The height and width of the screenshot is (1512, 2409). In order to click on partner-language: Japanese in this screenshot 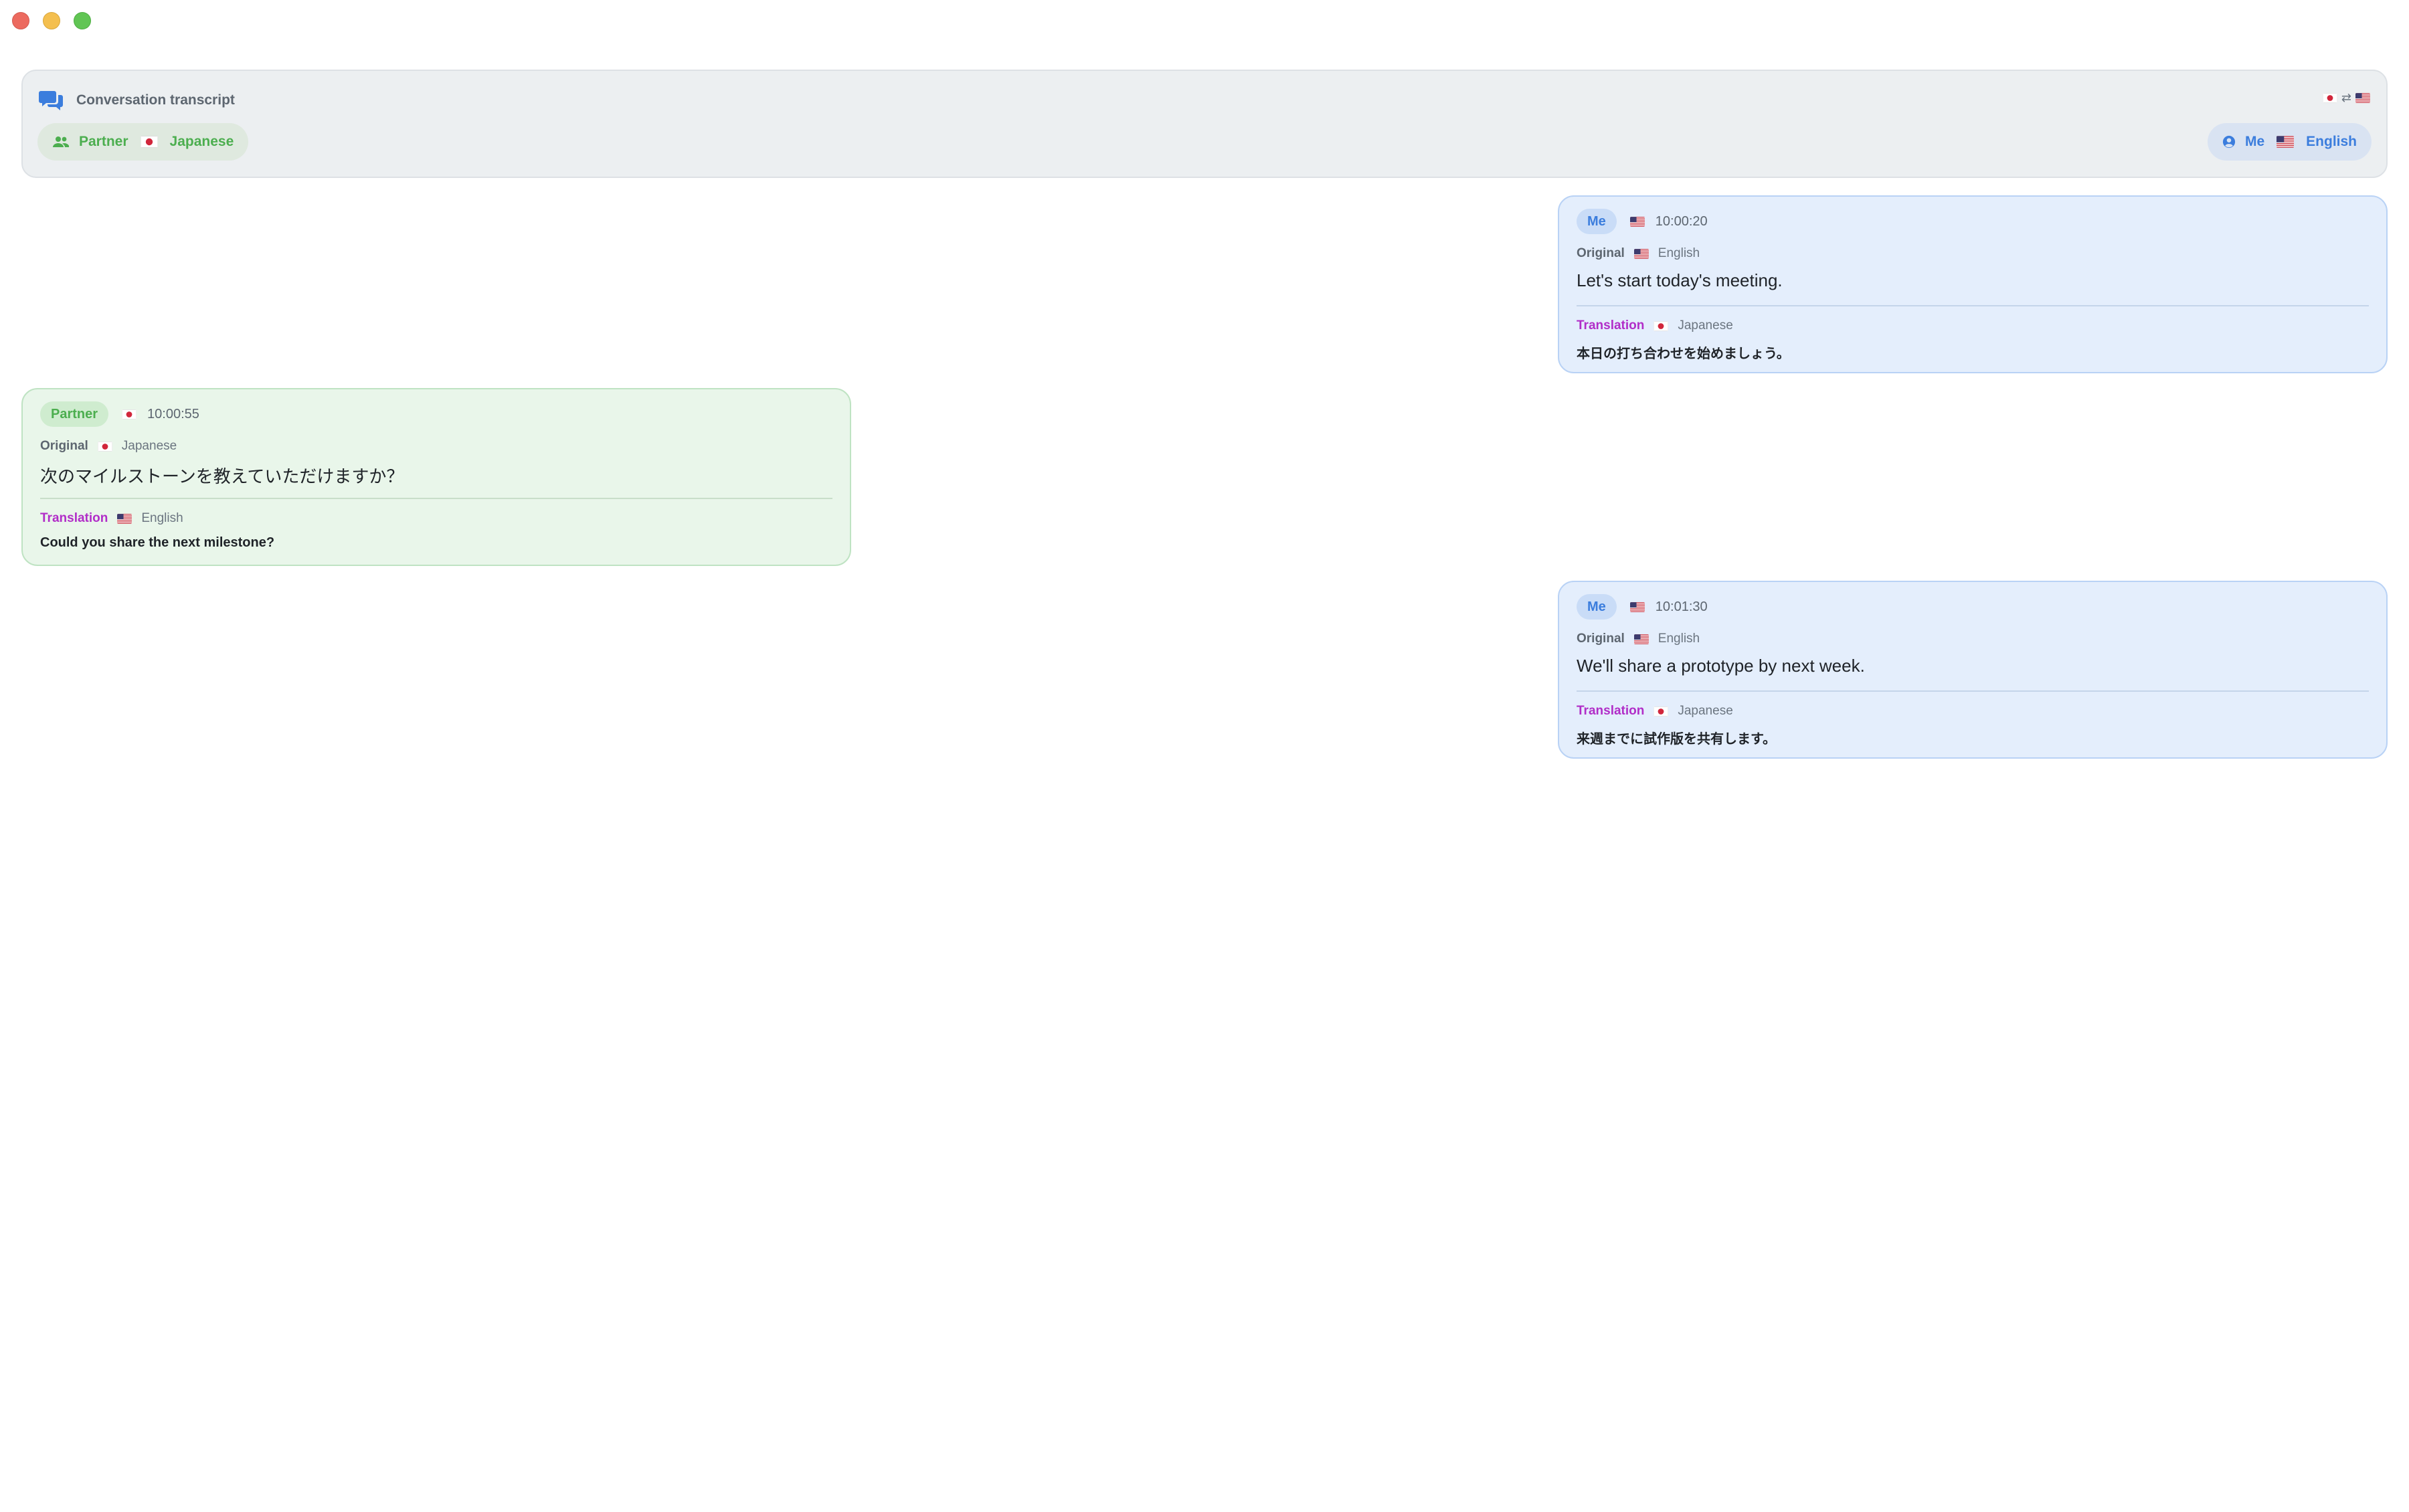, I will do `click(201, 141)`.